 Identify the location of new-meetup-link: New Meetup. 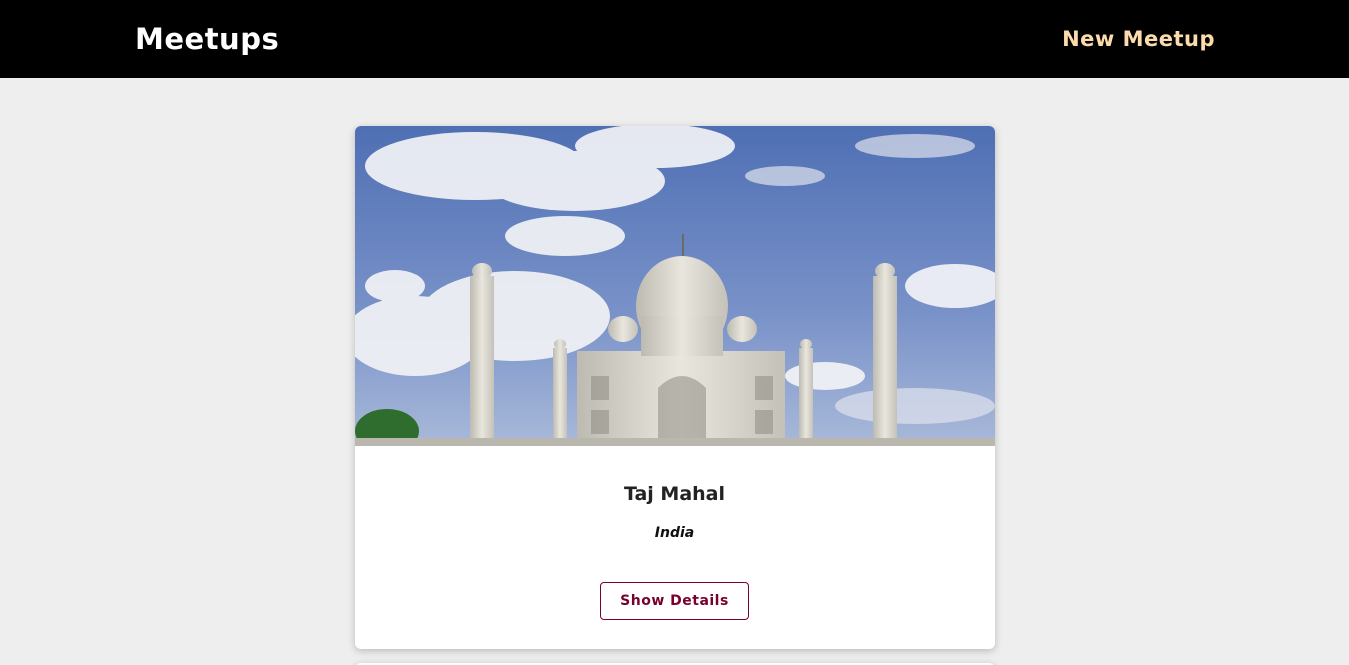
(1138, 39).